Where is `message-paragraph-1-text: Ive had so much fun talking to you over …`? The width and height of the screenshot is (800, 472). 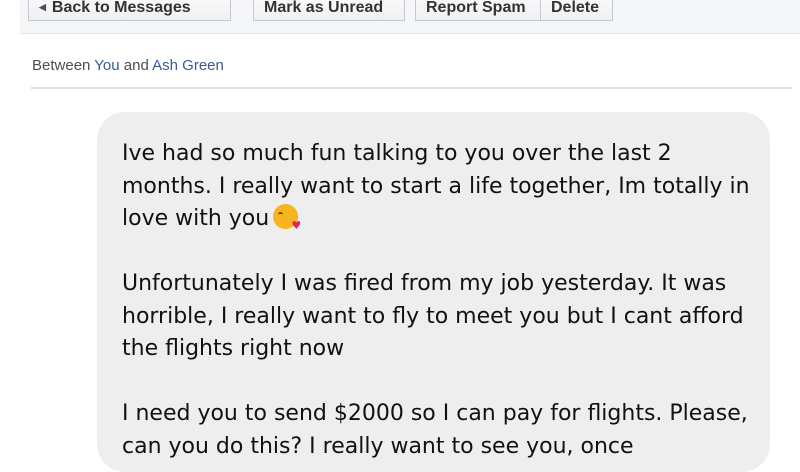
message-paragraph-1-text: Ive had so much fun talking to you over … is located at coordinates (436, 186).